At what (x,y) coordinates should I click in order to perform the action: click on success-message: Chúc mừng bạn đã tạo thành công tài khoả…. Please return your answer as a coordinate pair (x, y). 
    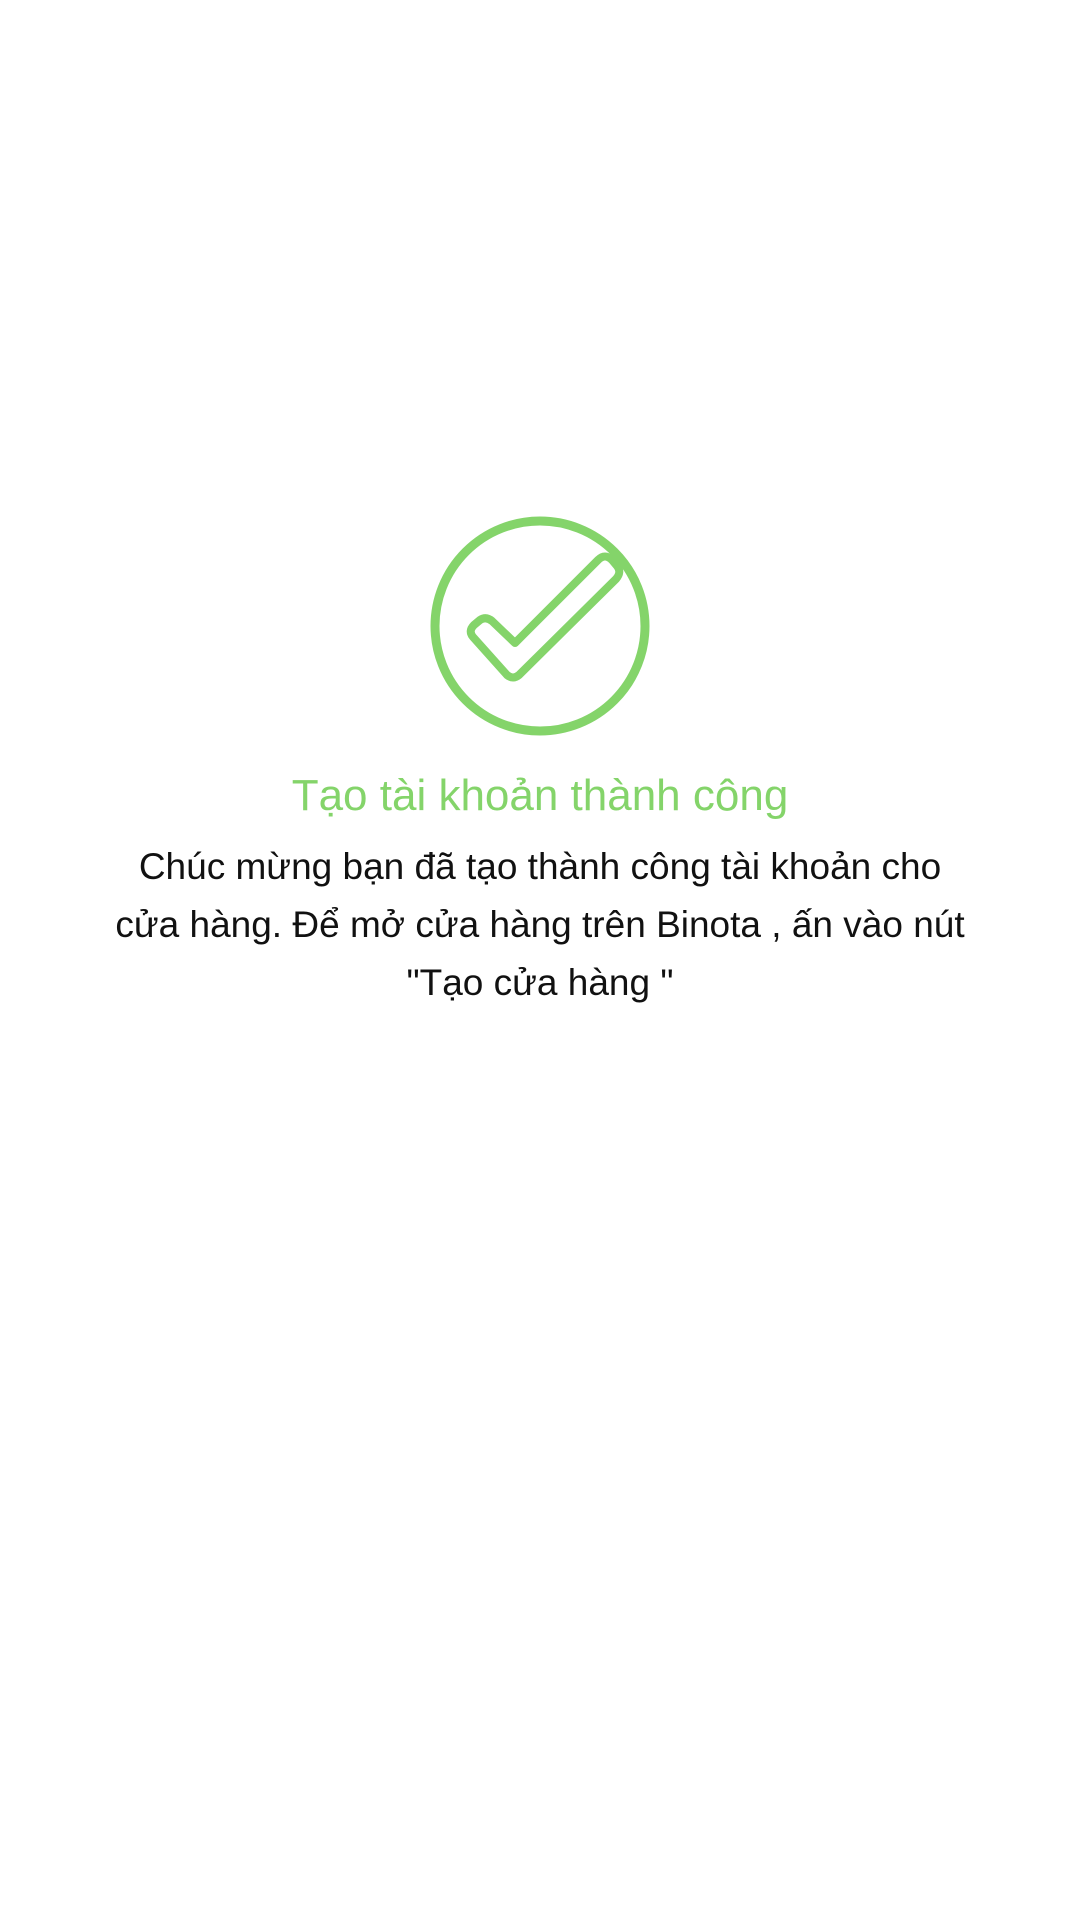
    Looking at the image, I should click on (540, 924).